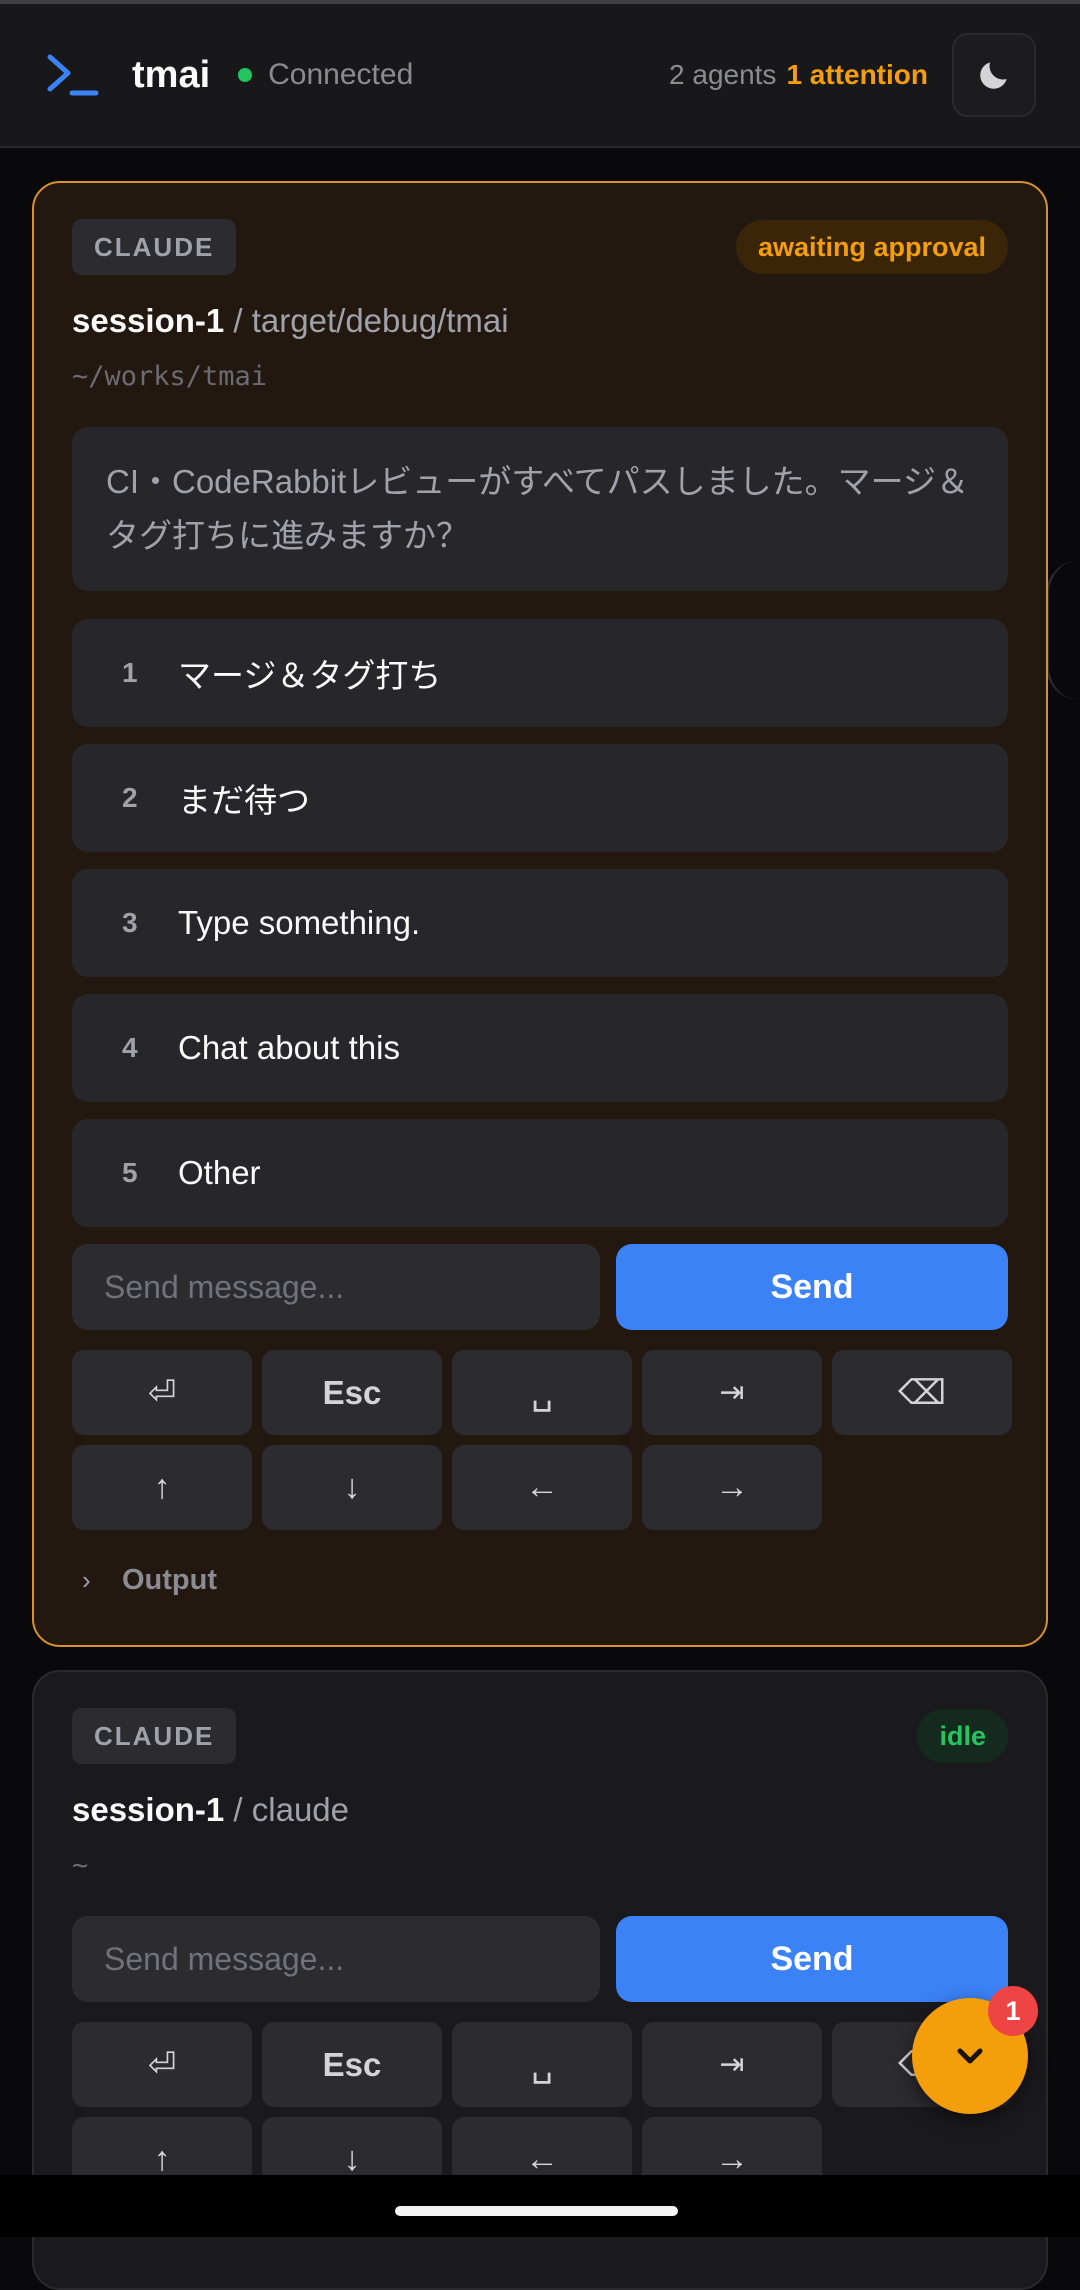 Image resolution: width=1080 pixels, height=2290 pixels. I want to click on choice-option: 1 マージ＆タグ打ち, so click(540, 673).